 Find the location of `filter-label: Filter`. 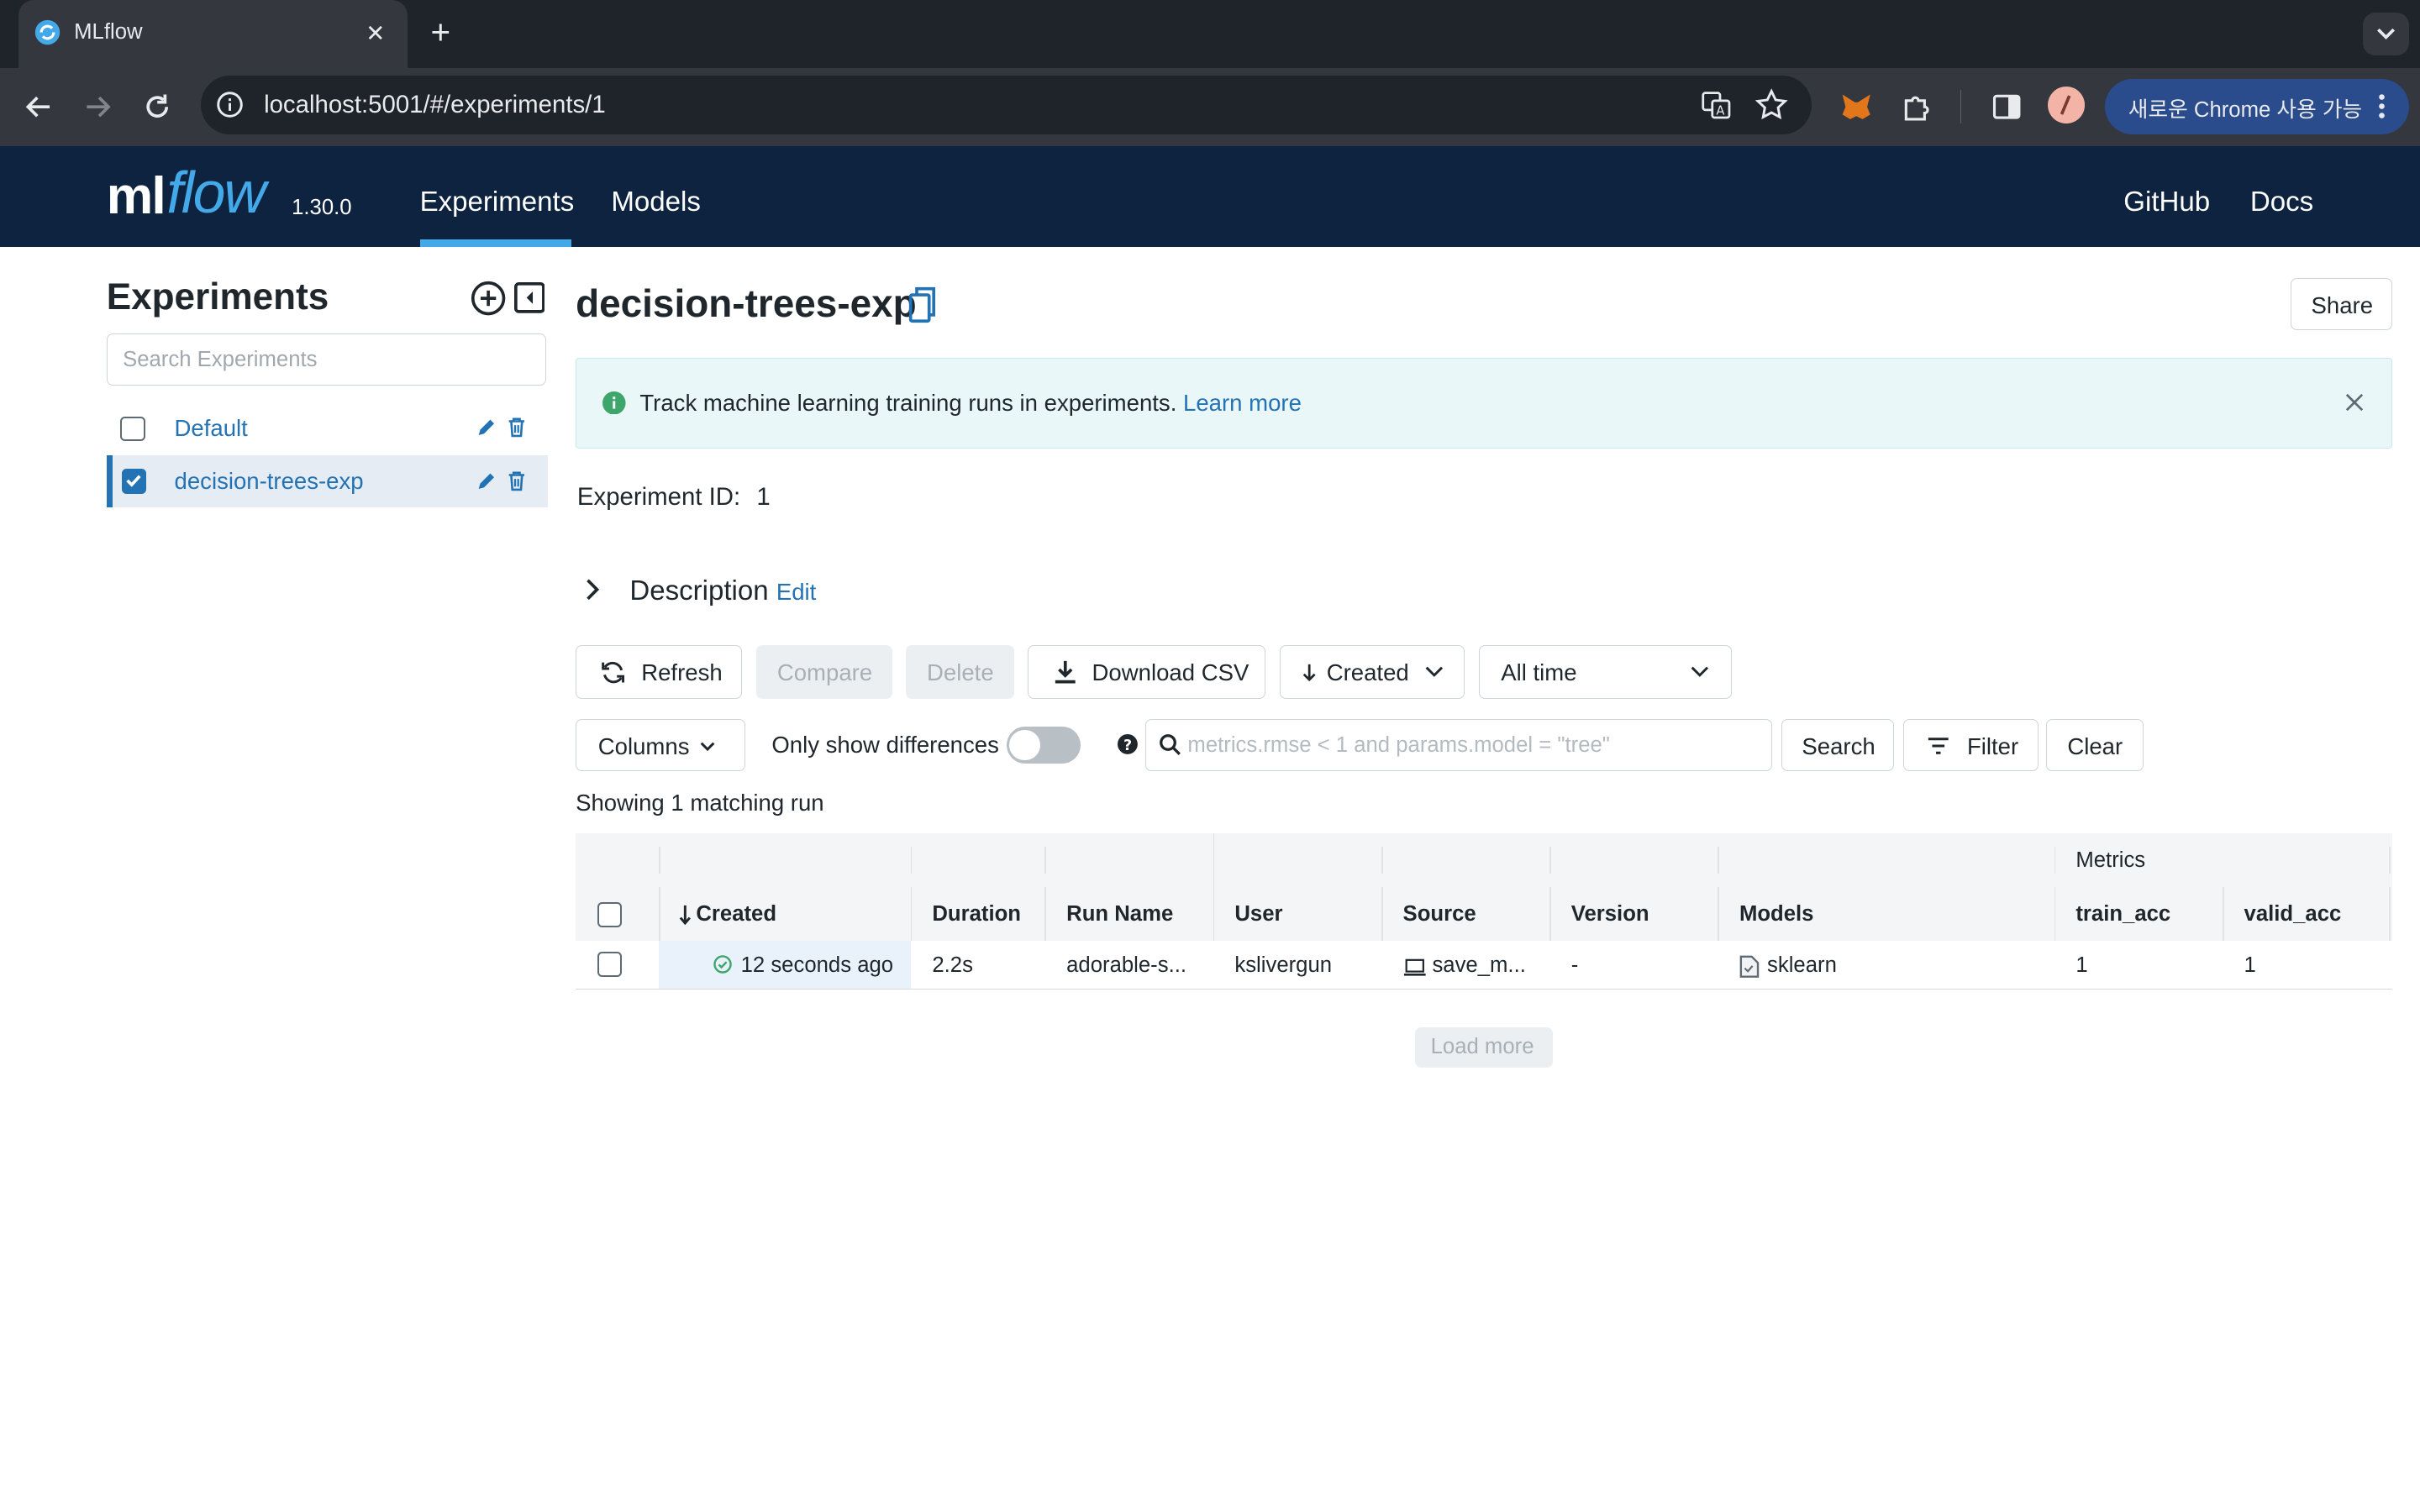

filter-label: Filter is located at coordinates (1992, 746).